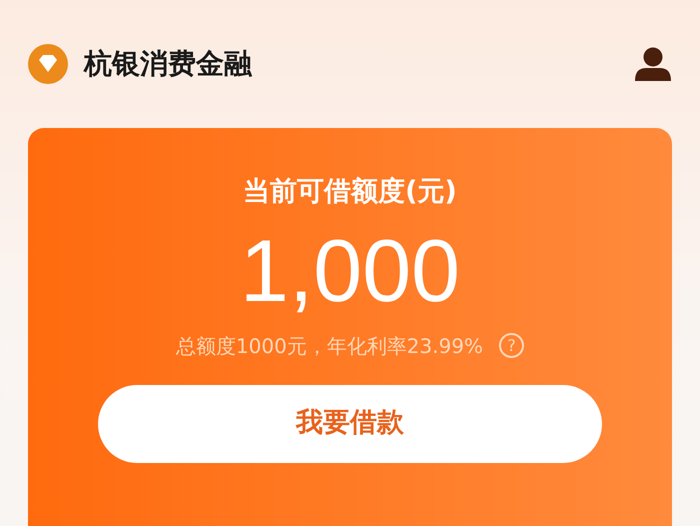  I want to click on borrow-button: 我要借款, so click(350, 423).